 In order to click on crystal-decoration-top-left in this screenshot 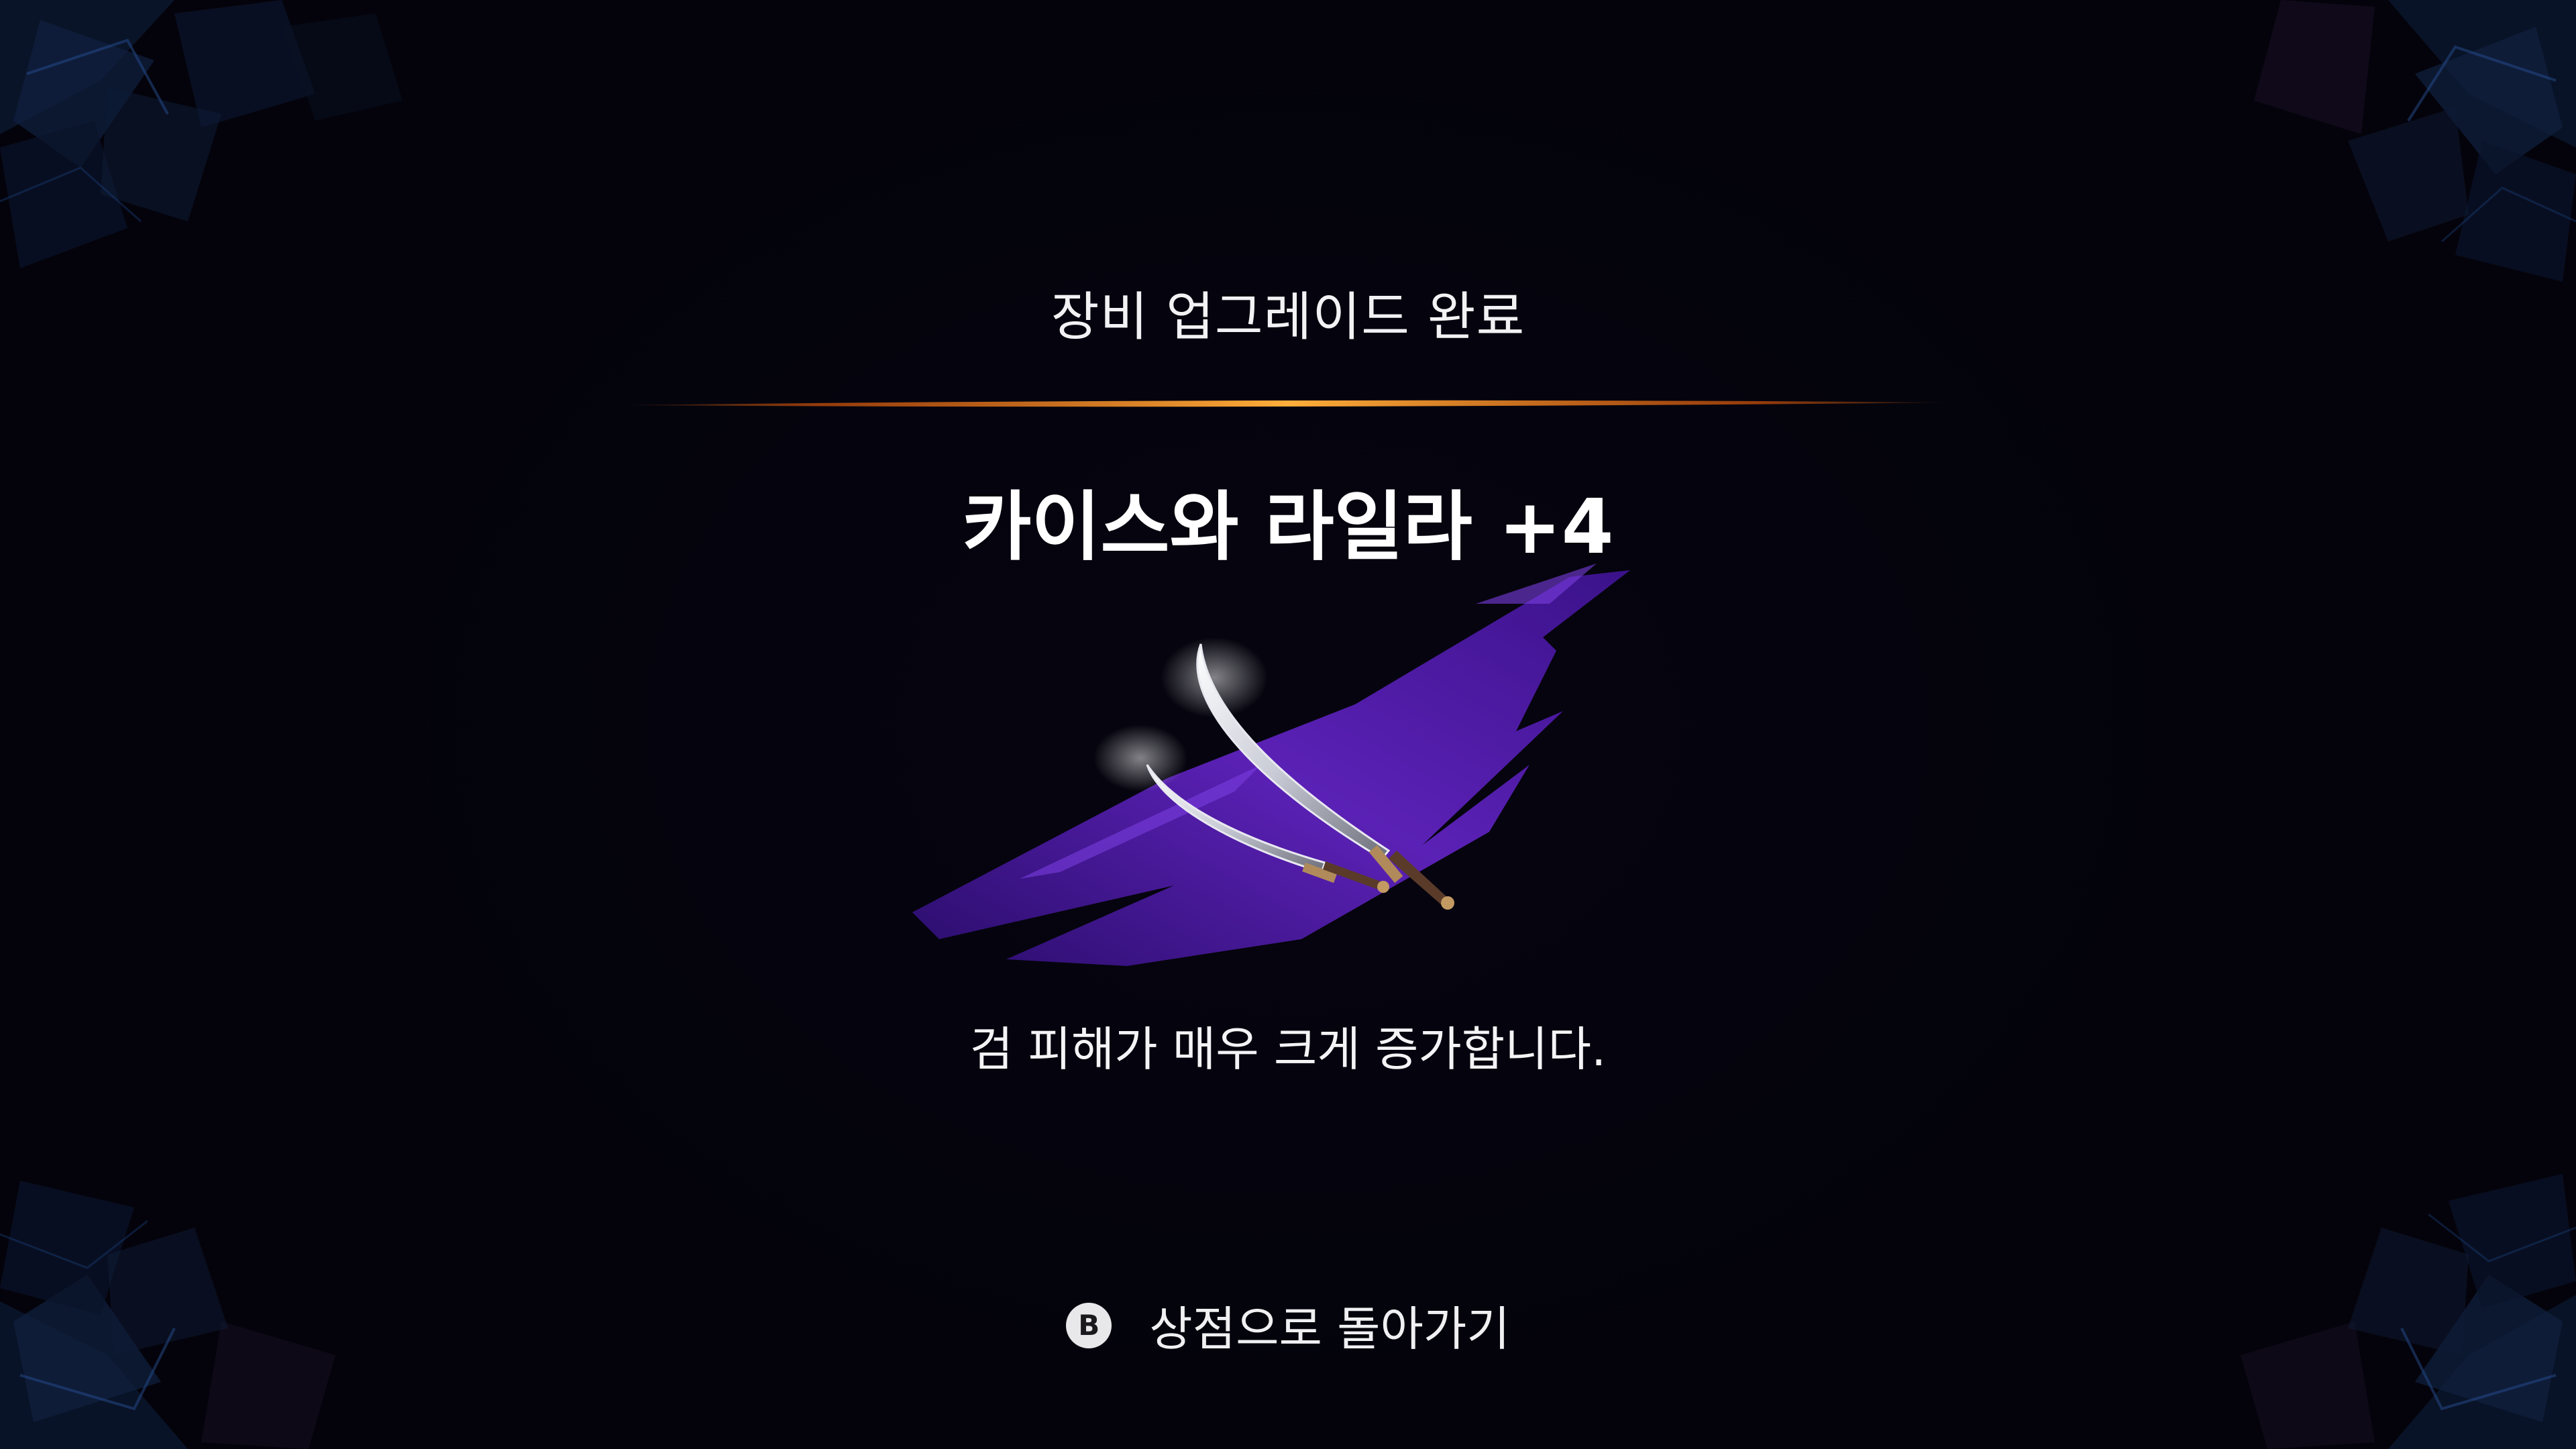, I will do `click(302, 235)`.